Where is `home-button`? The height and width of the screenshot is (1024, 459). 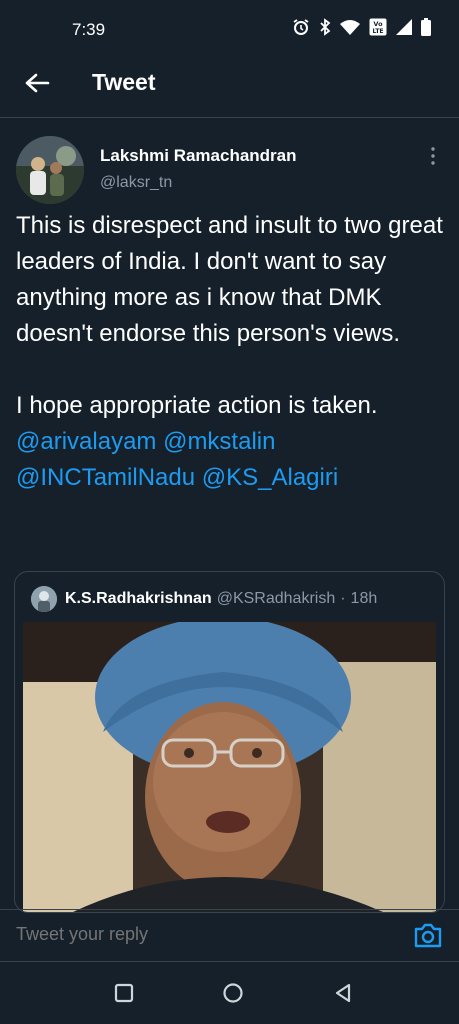
home-button is located at coordinates (233, 993).